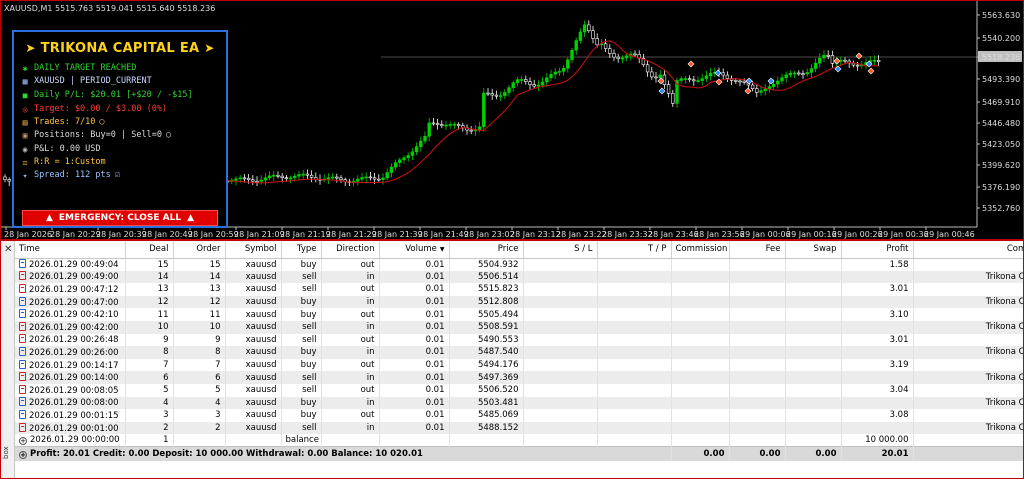  Describe the element at coordinates (93, 109) in the screenshot. I see `ea-target-row: ◎ Target: $0.00 / $3.00 (0%)` at that location.